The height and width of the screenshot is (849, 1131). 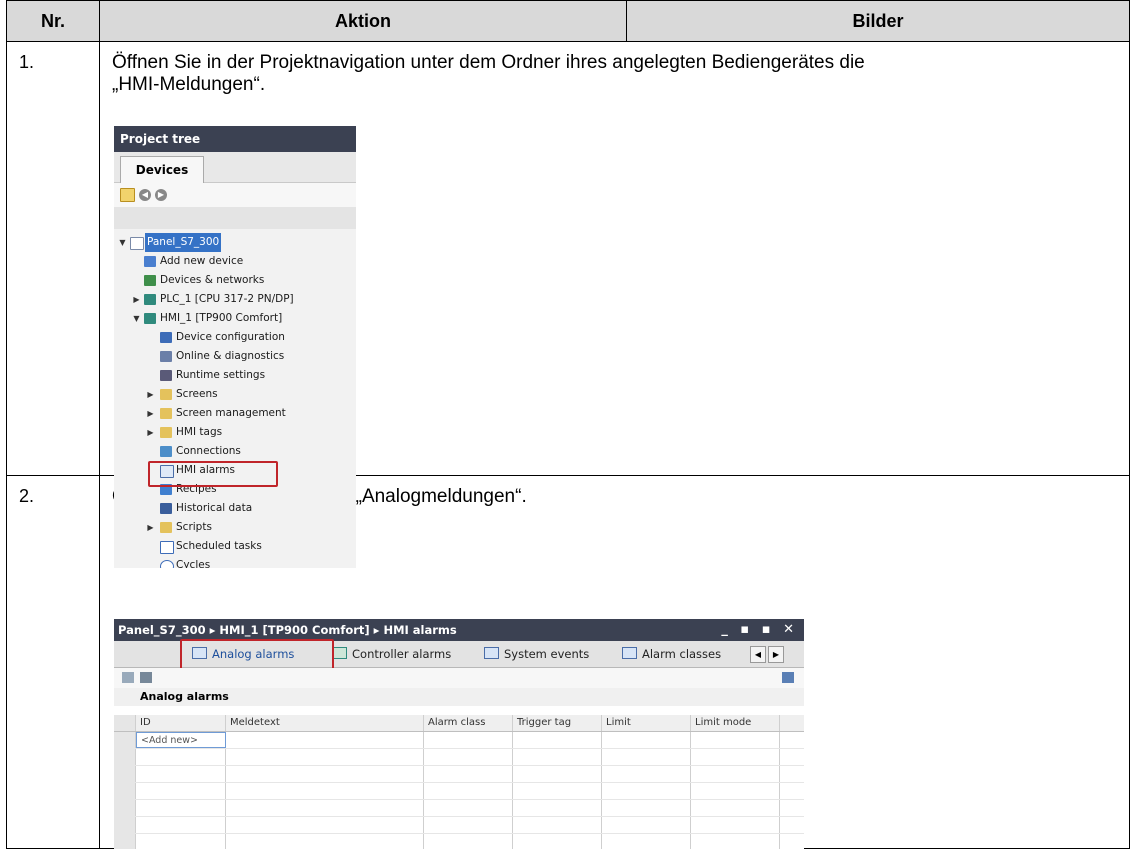 What do you see at coordinates (53, 662) in the screenshot?
I see `row-number: 2.` at bounding box center [53, 662].